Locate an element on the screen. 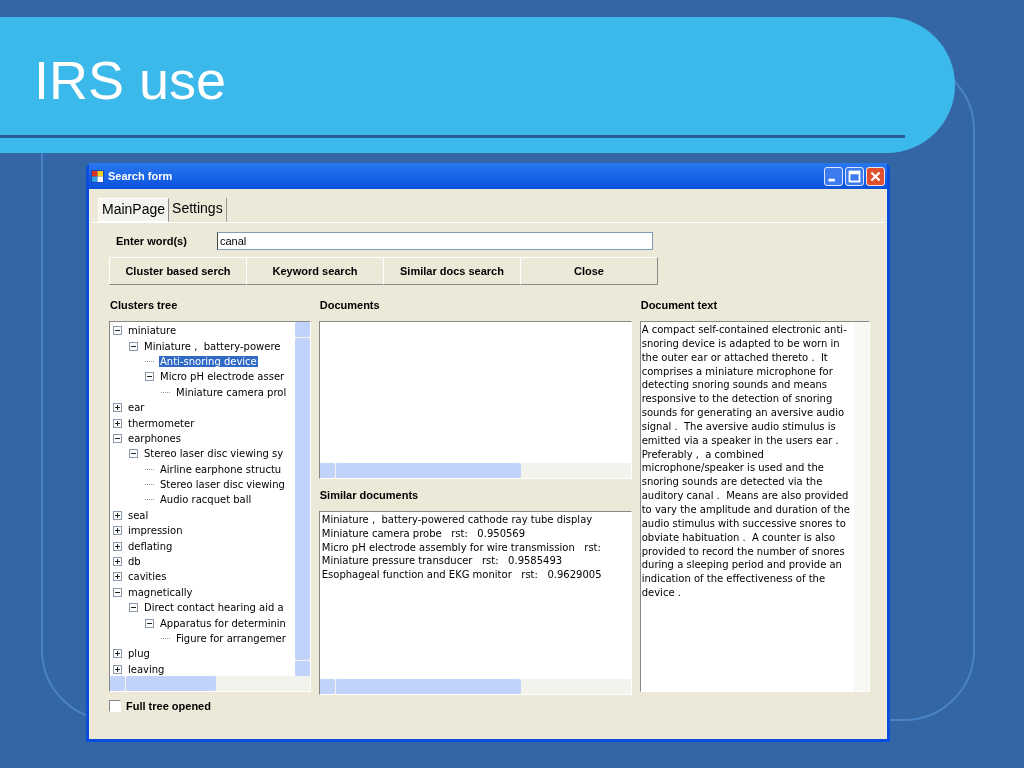 The width and height of the screenshot is (1024, 768). close-icon is located at coordinates (875, 176).